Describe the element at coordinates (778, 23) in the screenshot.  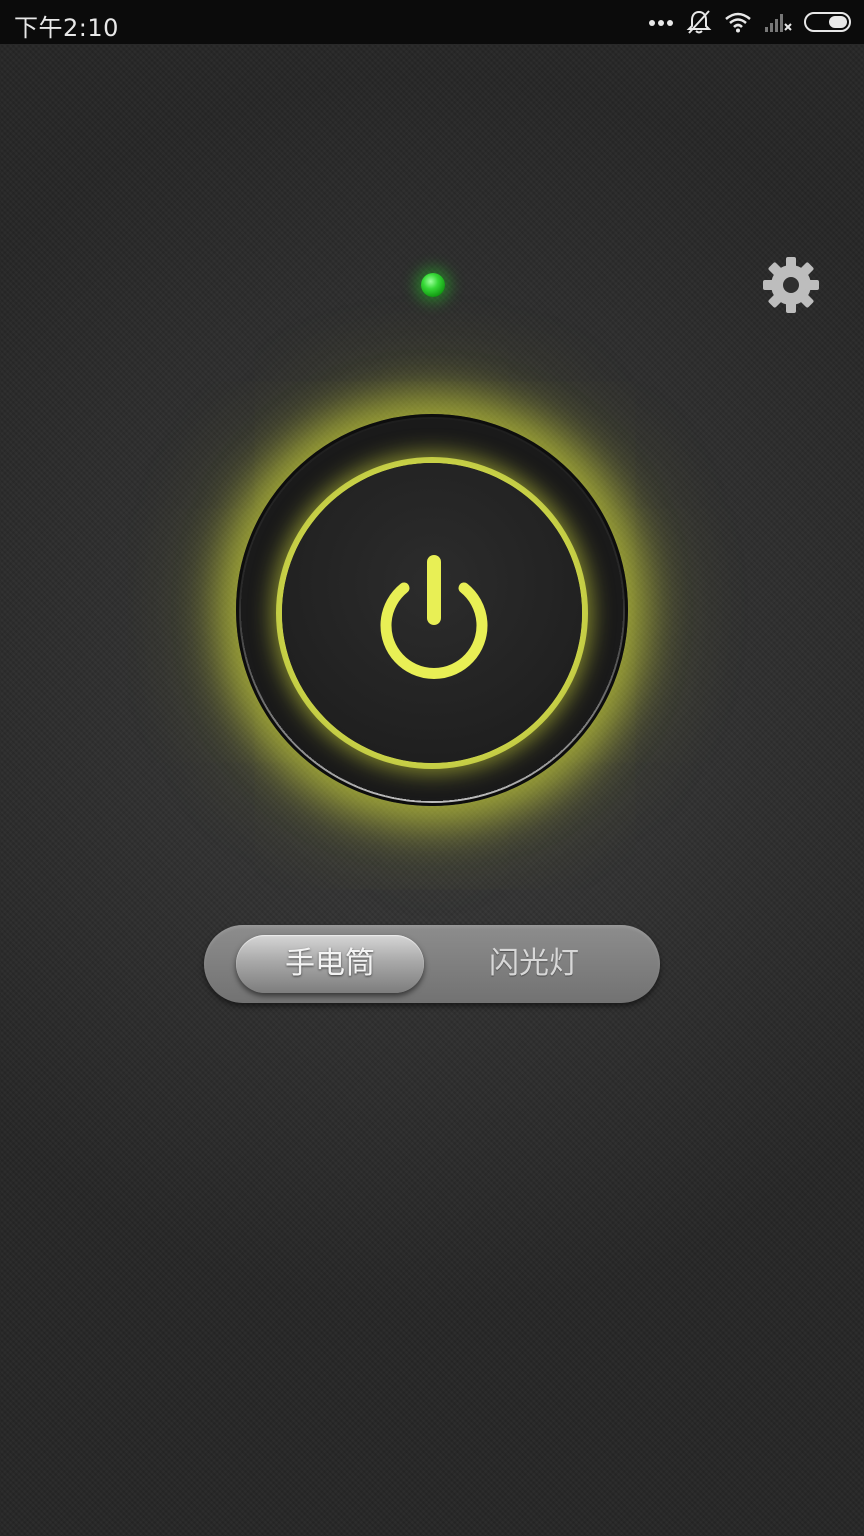
I see `no-signal-icon` at that location.